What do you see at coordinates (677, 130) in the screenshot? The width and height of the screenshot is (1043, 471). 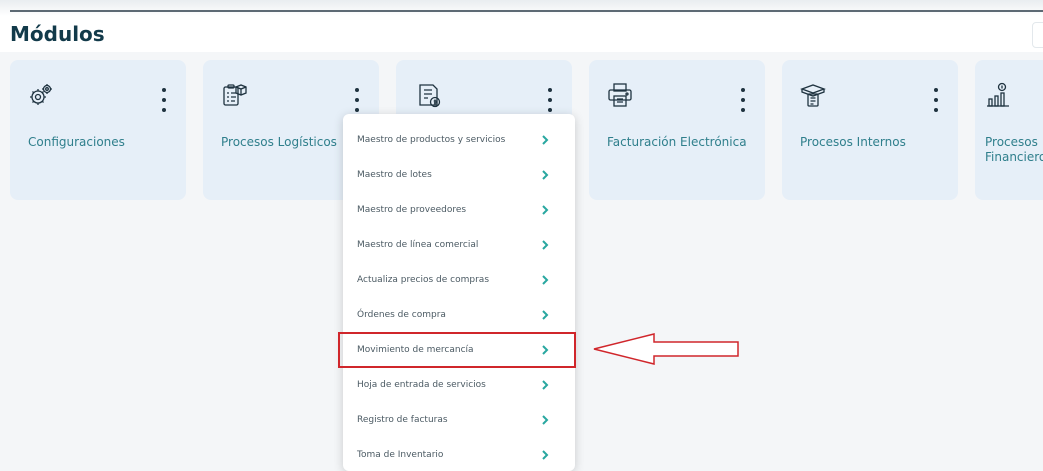 I see `module-card-facturacion-electronica: Facturación Electrónica` at bounding box center [677, 130].